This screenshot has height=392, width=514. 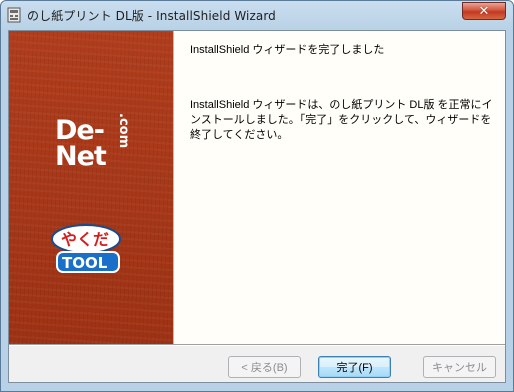 I want to click on finish-button: 完了(F), so click(x=354, y=367).